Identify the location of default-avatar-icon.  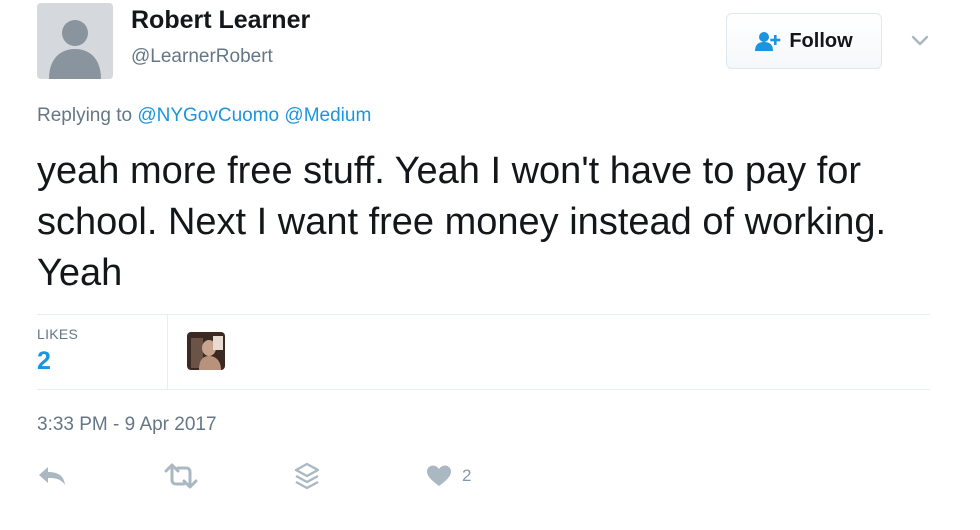
(75, 41).